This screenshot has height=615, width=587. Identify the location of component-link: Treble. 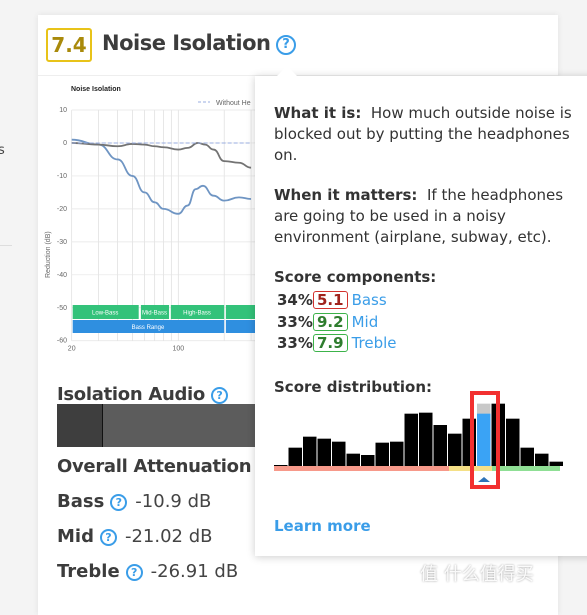
(374, 343).